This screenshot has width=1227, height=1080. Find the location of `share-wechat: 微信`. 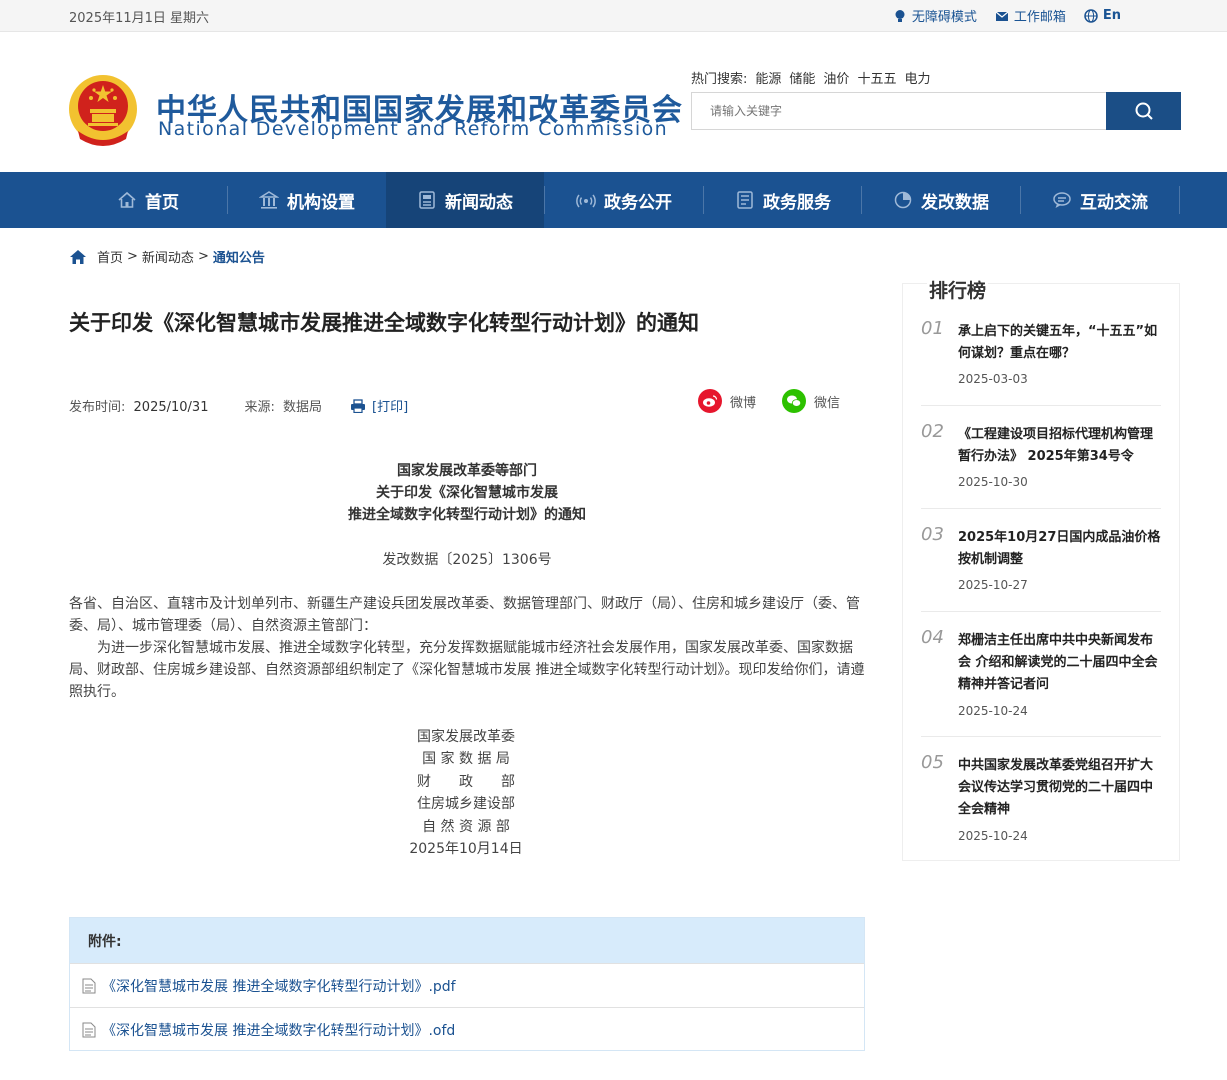

share-wechat: 微信 is located at coordinates (811, 401).